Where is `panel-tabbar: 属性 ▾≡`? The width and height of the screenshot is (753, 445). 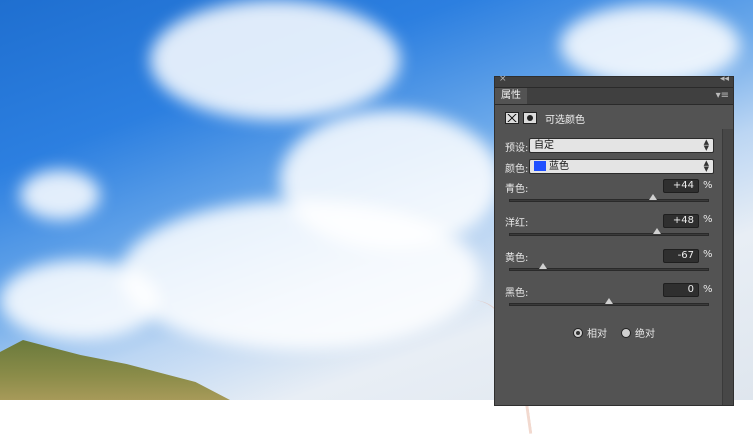 panel-tabbar: 属性 ▾≡ is located at coordinates (614, 96).